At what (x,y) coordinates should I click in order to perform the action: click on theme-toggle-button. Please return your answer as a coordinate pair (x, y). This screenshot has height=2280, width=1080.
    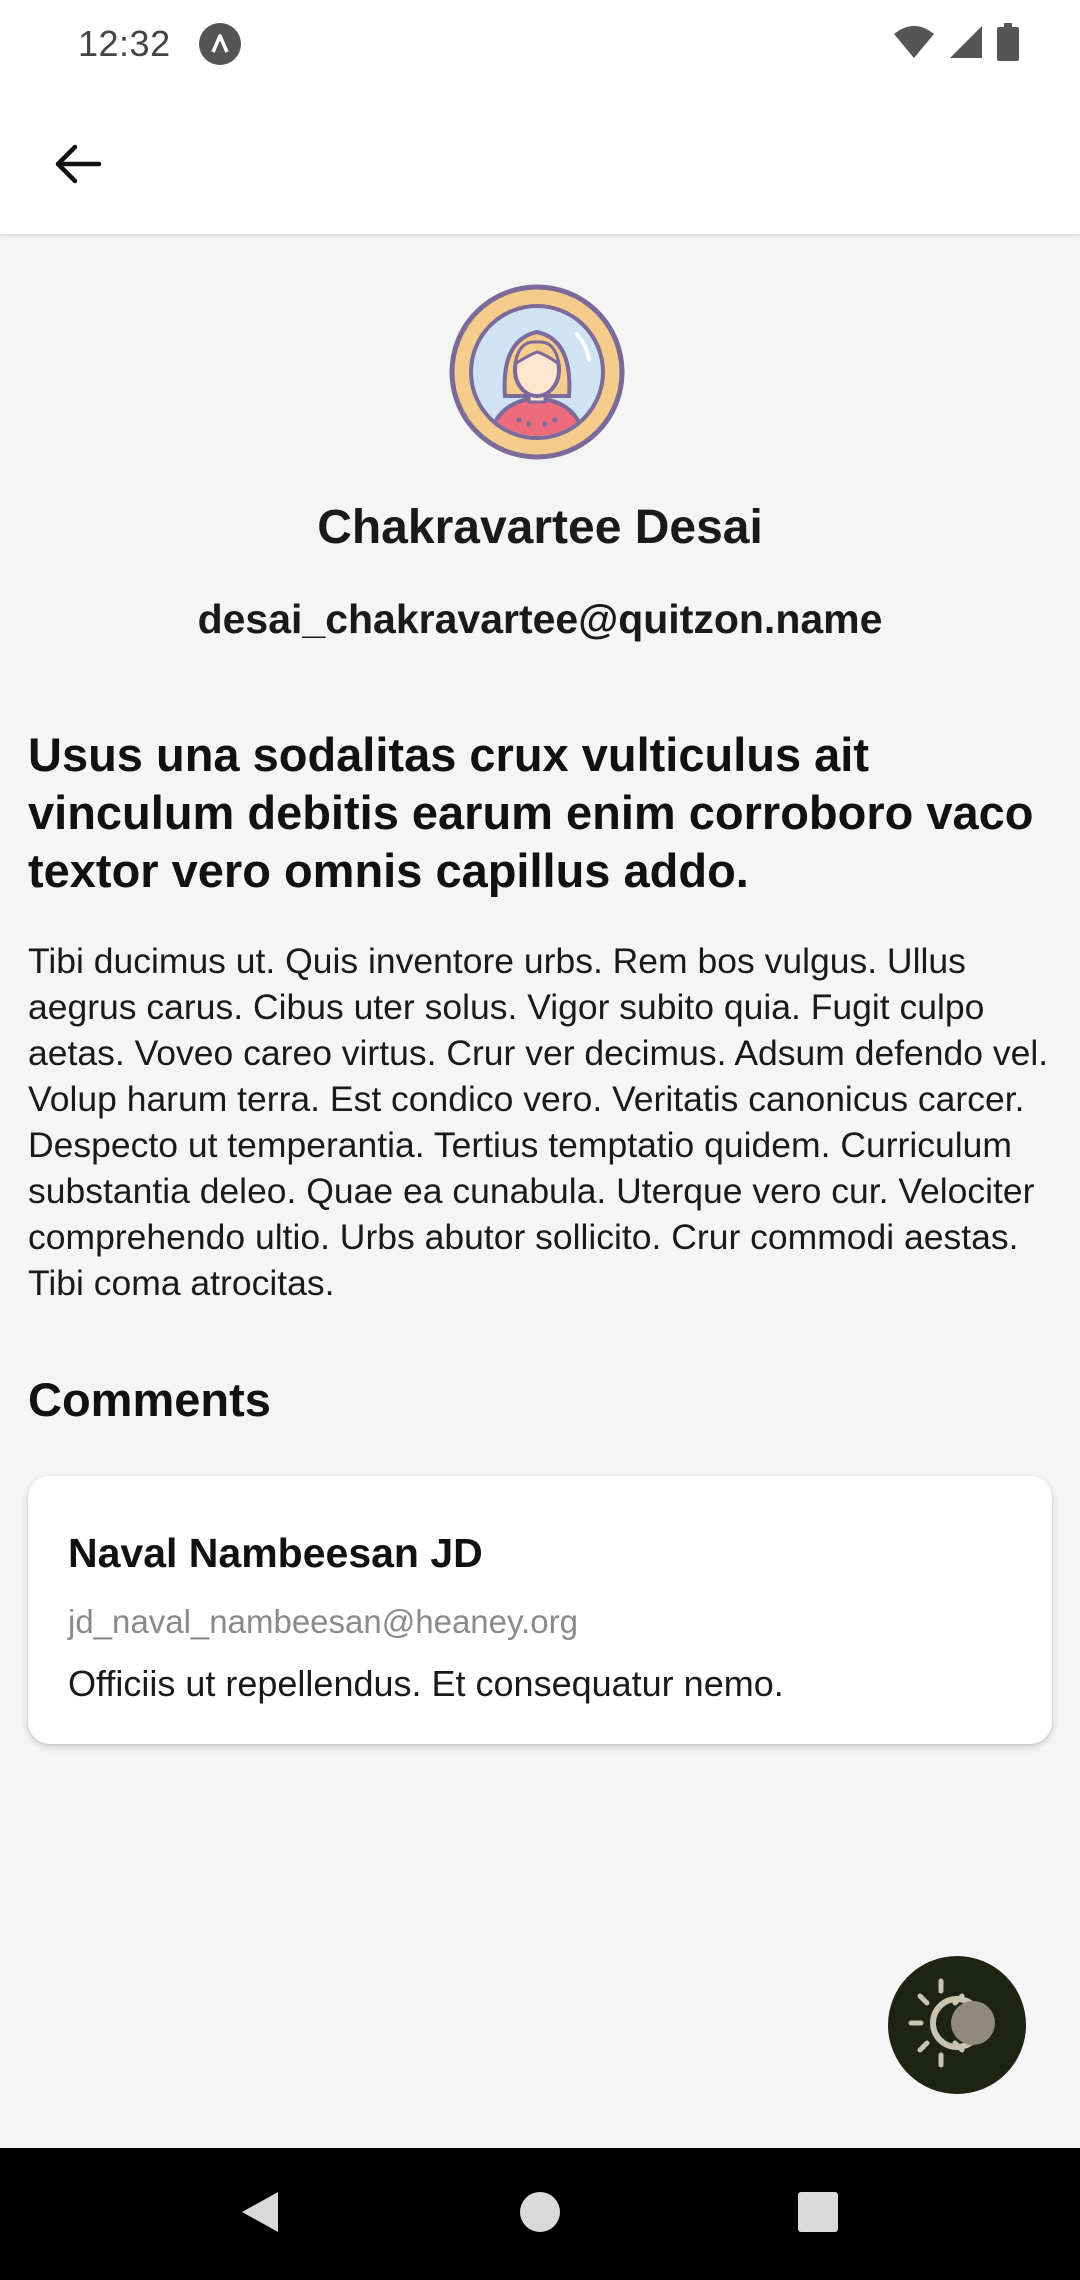
    Looking at the image, I should click on (957, 2025).